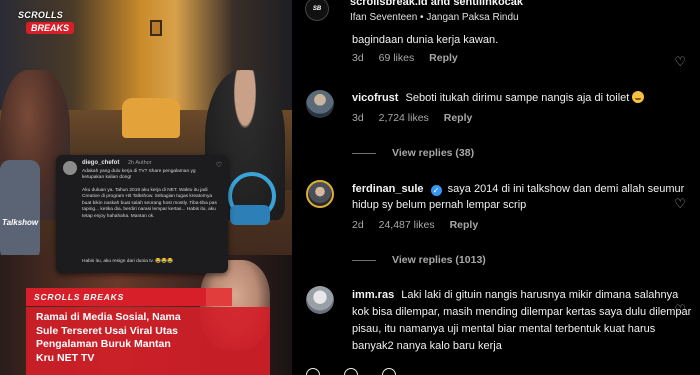  Describe the element at coordinates (108, 317) in the screenshot. I see `headline-line: Ramai di Media Sosial, Nama` at that location.